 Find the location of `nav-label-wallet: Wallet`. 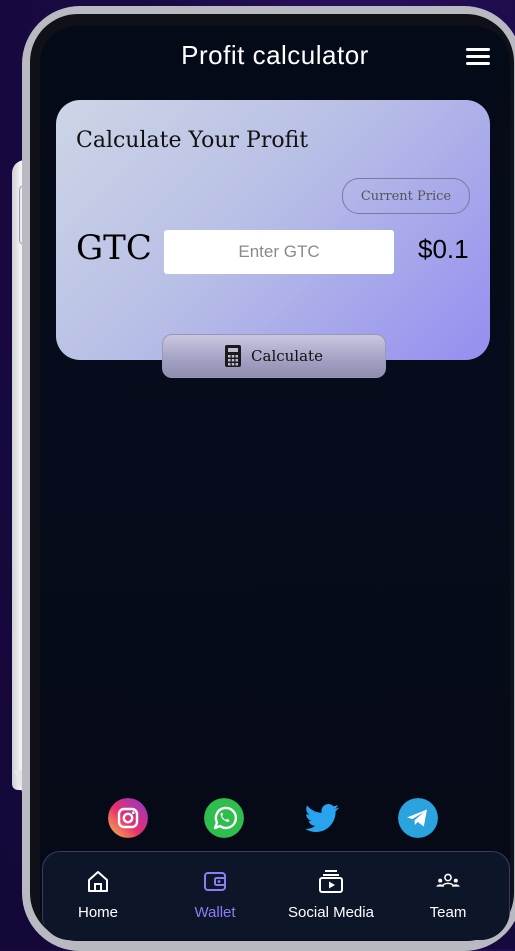

nav-label-wallet: Wallet is located at coordinates (215, 912).